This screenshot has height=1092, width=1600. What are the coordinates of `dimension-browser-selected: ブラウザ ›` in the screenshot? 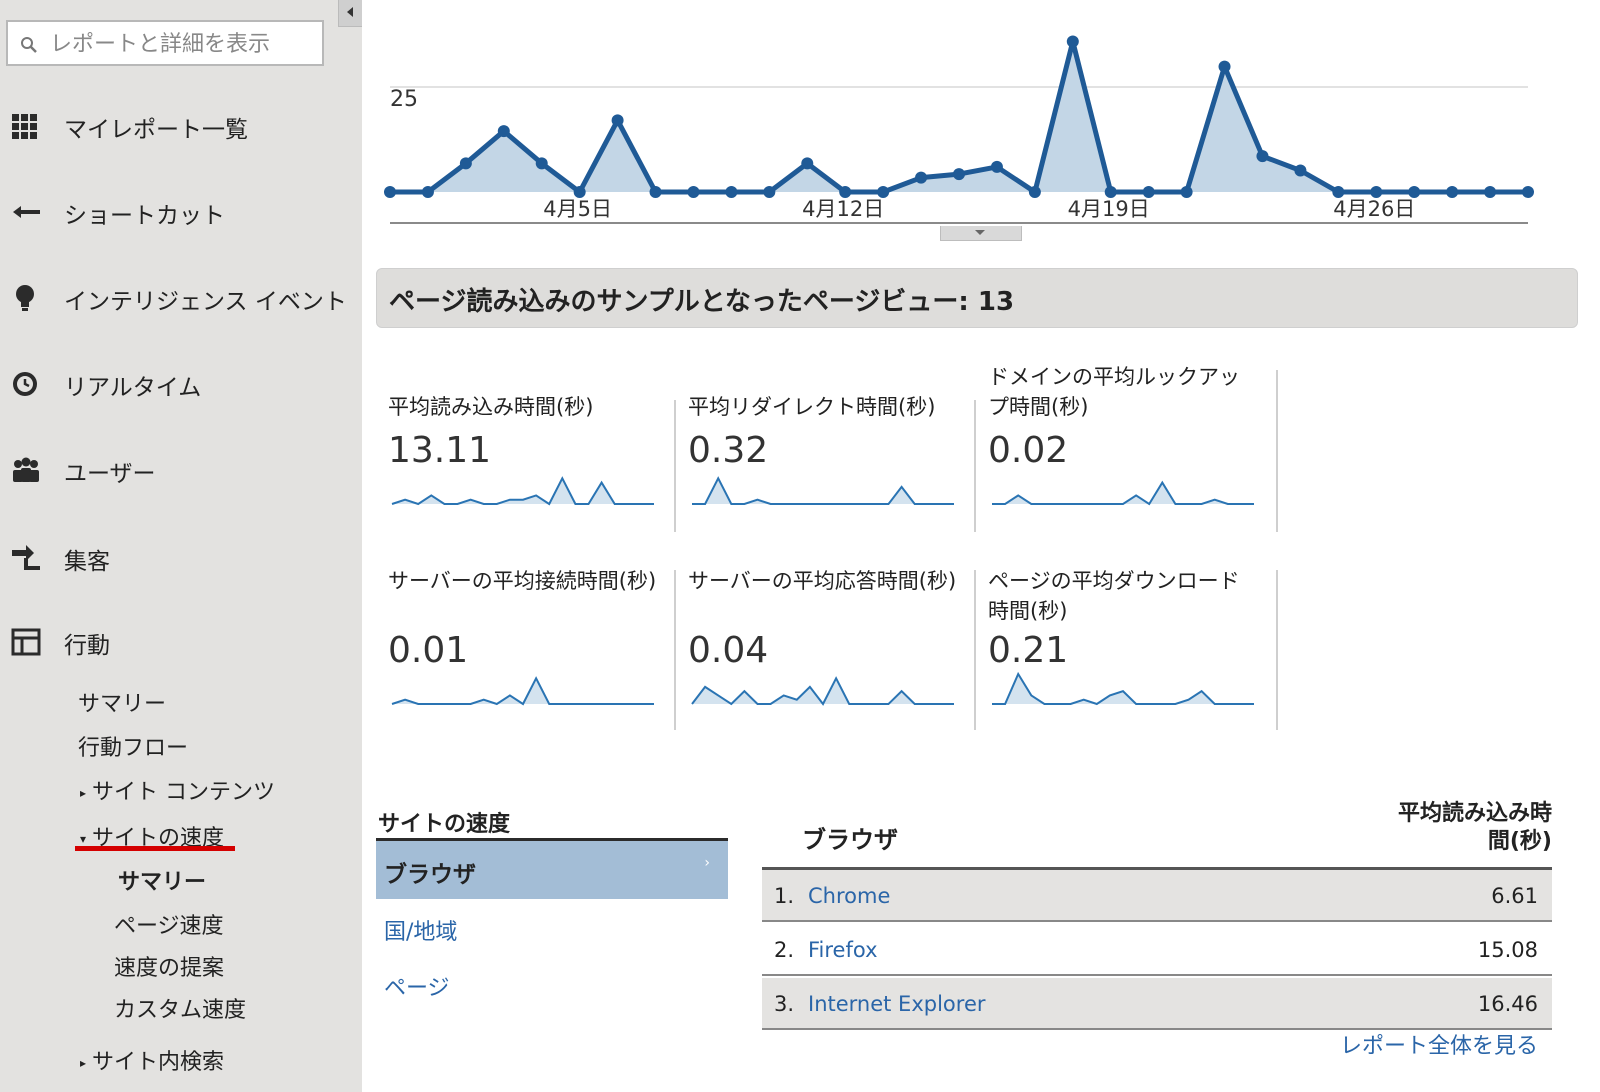 It's located at (552, 870).